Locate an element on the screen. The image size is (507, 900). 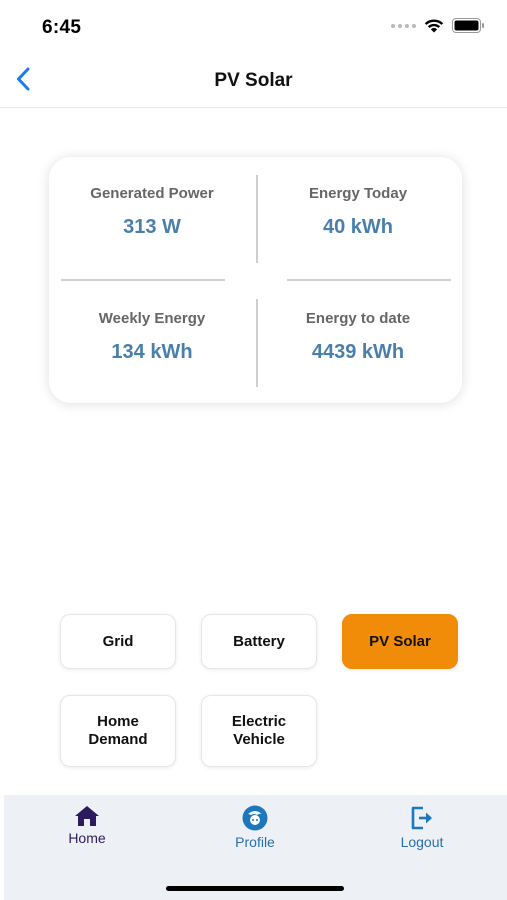
electric-vehicle-button-label: Electric Vehicle is located at coordinates (259, 730).